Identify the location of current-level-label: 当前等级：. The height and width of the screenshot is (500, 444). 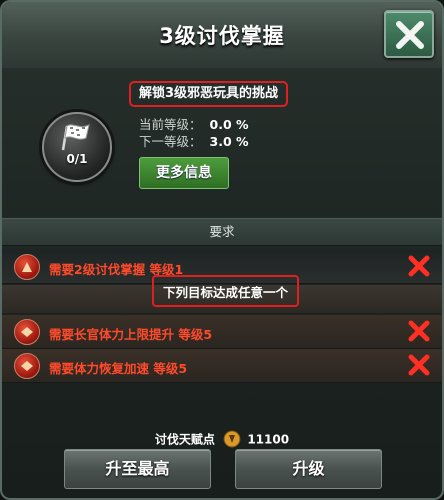
(170, 124).